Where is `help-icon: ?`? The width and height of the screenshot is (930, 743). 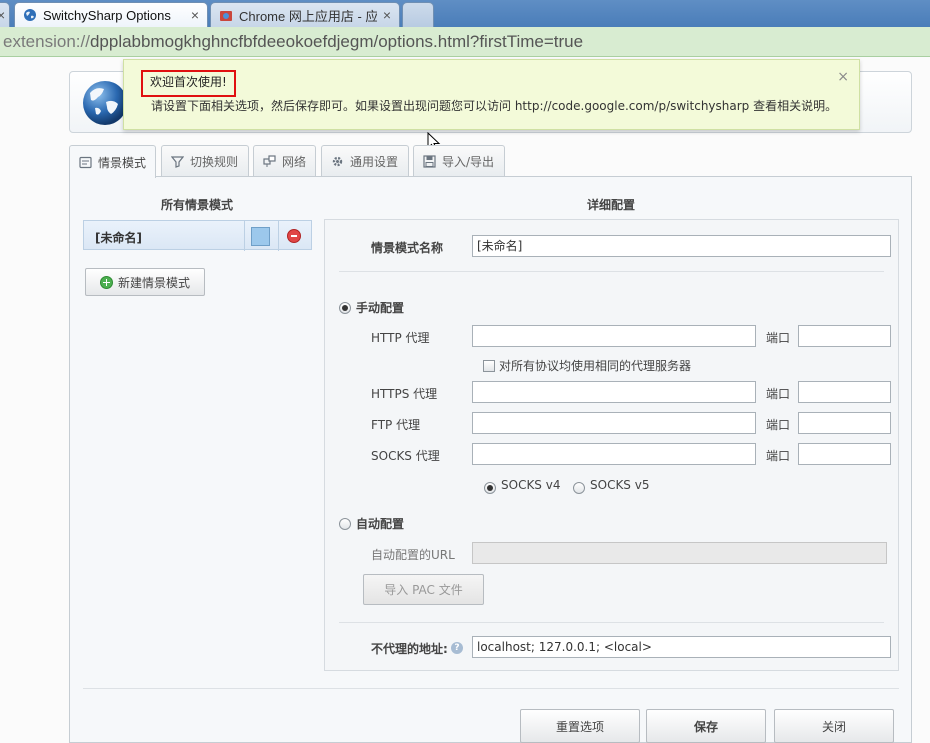 help-icon: ? is located at coordinates (457, 648).